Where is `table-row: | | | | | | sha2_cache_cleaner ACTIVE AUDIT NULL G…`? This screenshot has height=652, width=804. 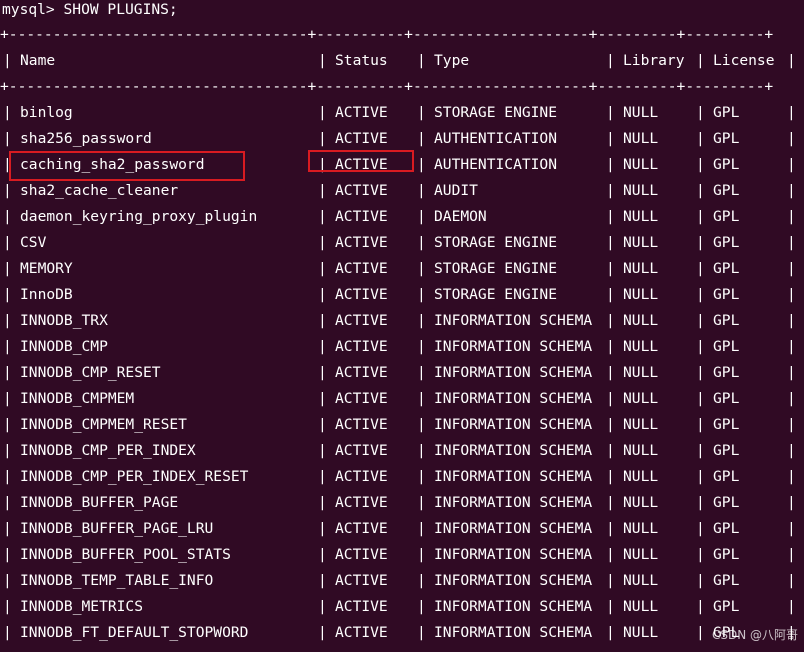 table-row: | | | | | | sha2_cache_cleaner ACTIVE AUDIT NULL G… is located at coordinates (402, 191).